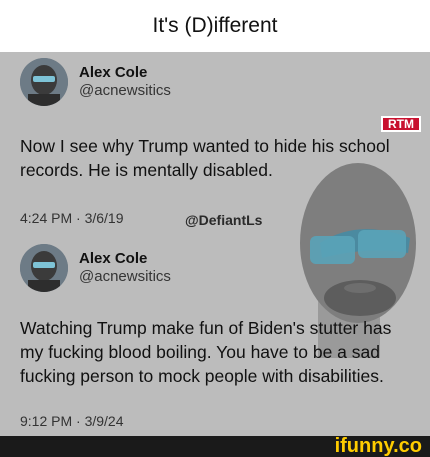 The width and height of the screenshot is (430, 457). What do you see at coordinates (72, 218) in the screenshot?
I see `tweet-1-timestamp: 4:24 PM · 3/6/19` at bounding box center [72, 218].